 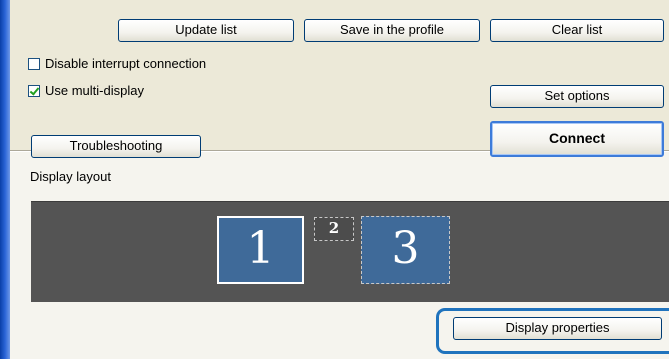 I want to click on disable-interrupt-label: Disable interrupt connection, so click(x=126, y=63).